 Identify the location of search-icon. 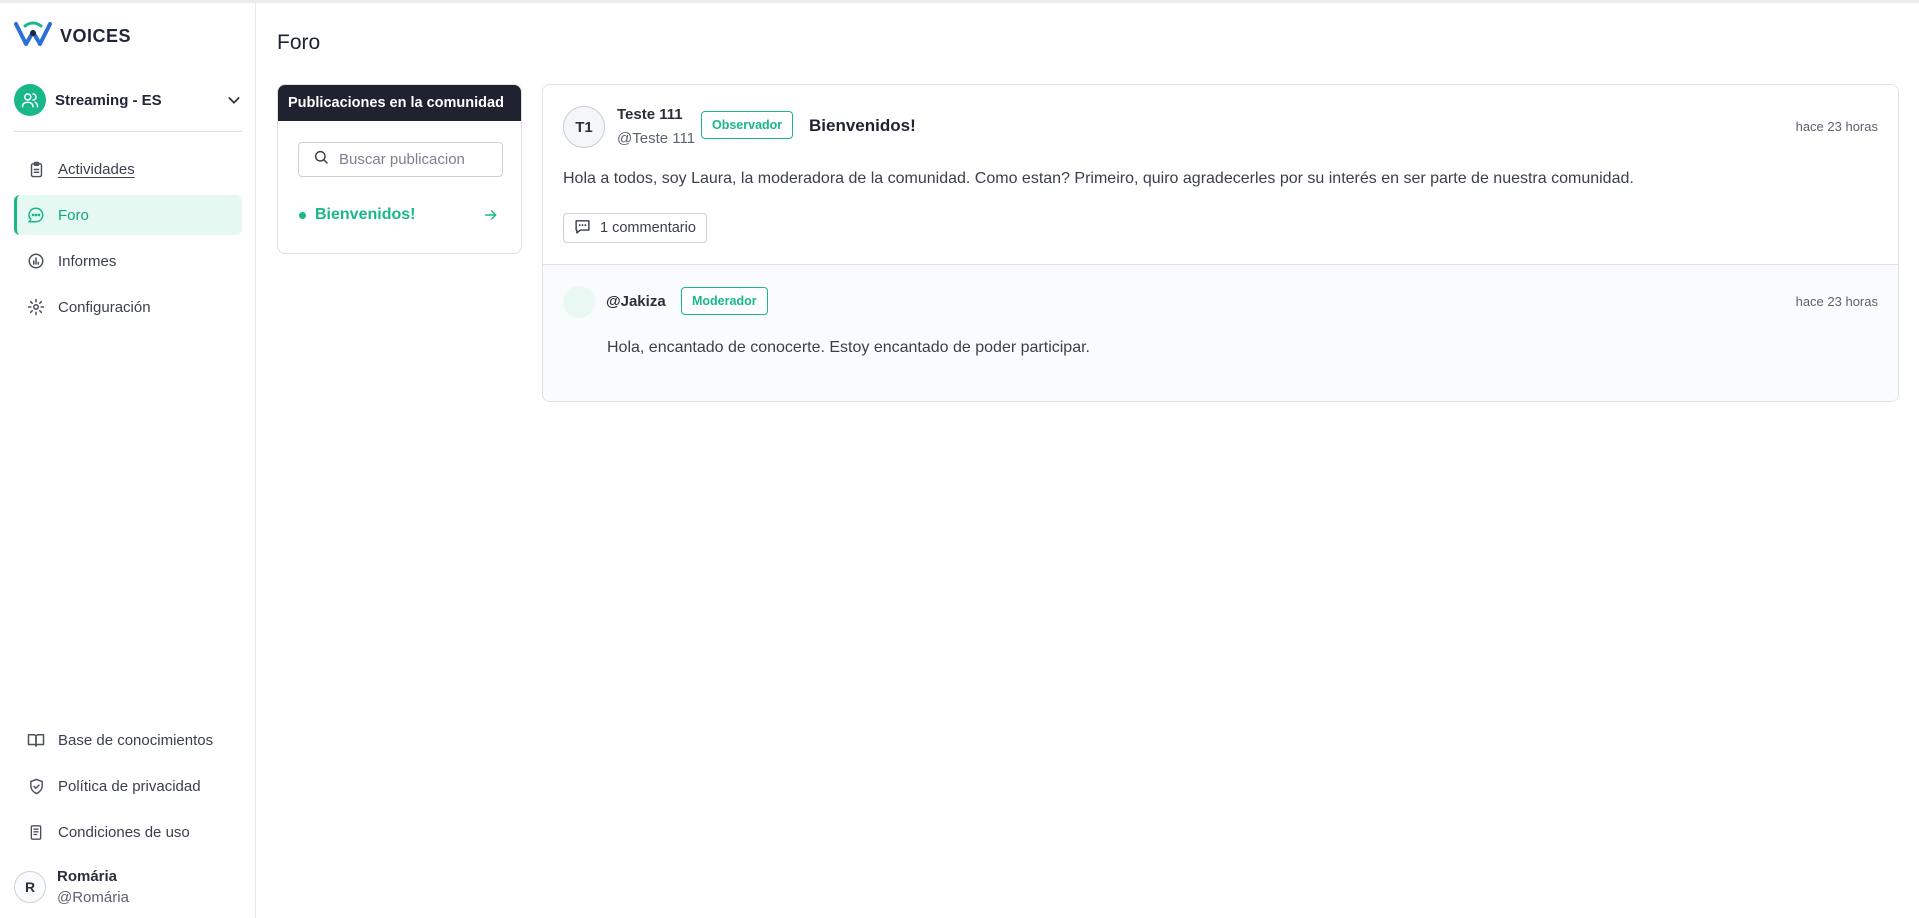
(321, 159).